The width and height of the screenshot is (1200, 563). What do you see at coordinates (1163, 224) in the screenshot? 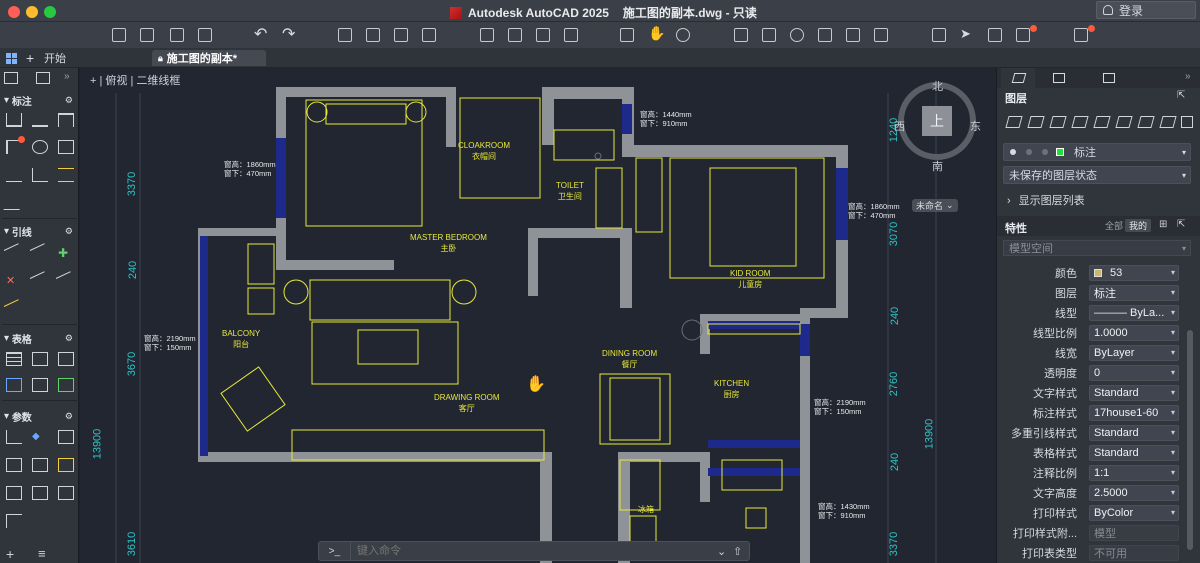
I see `select-objects-icon: ⊞` at bounding box center [1163, 224].